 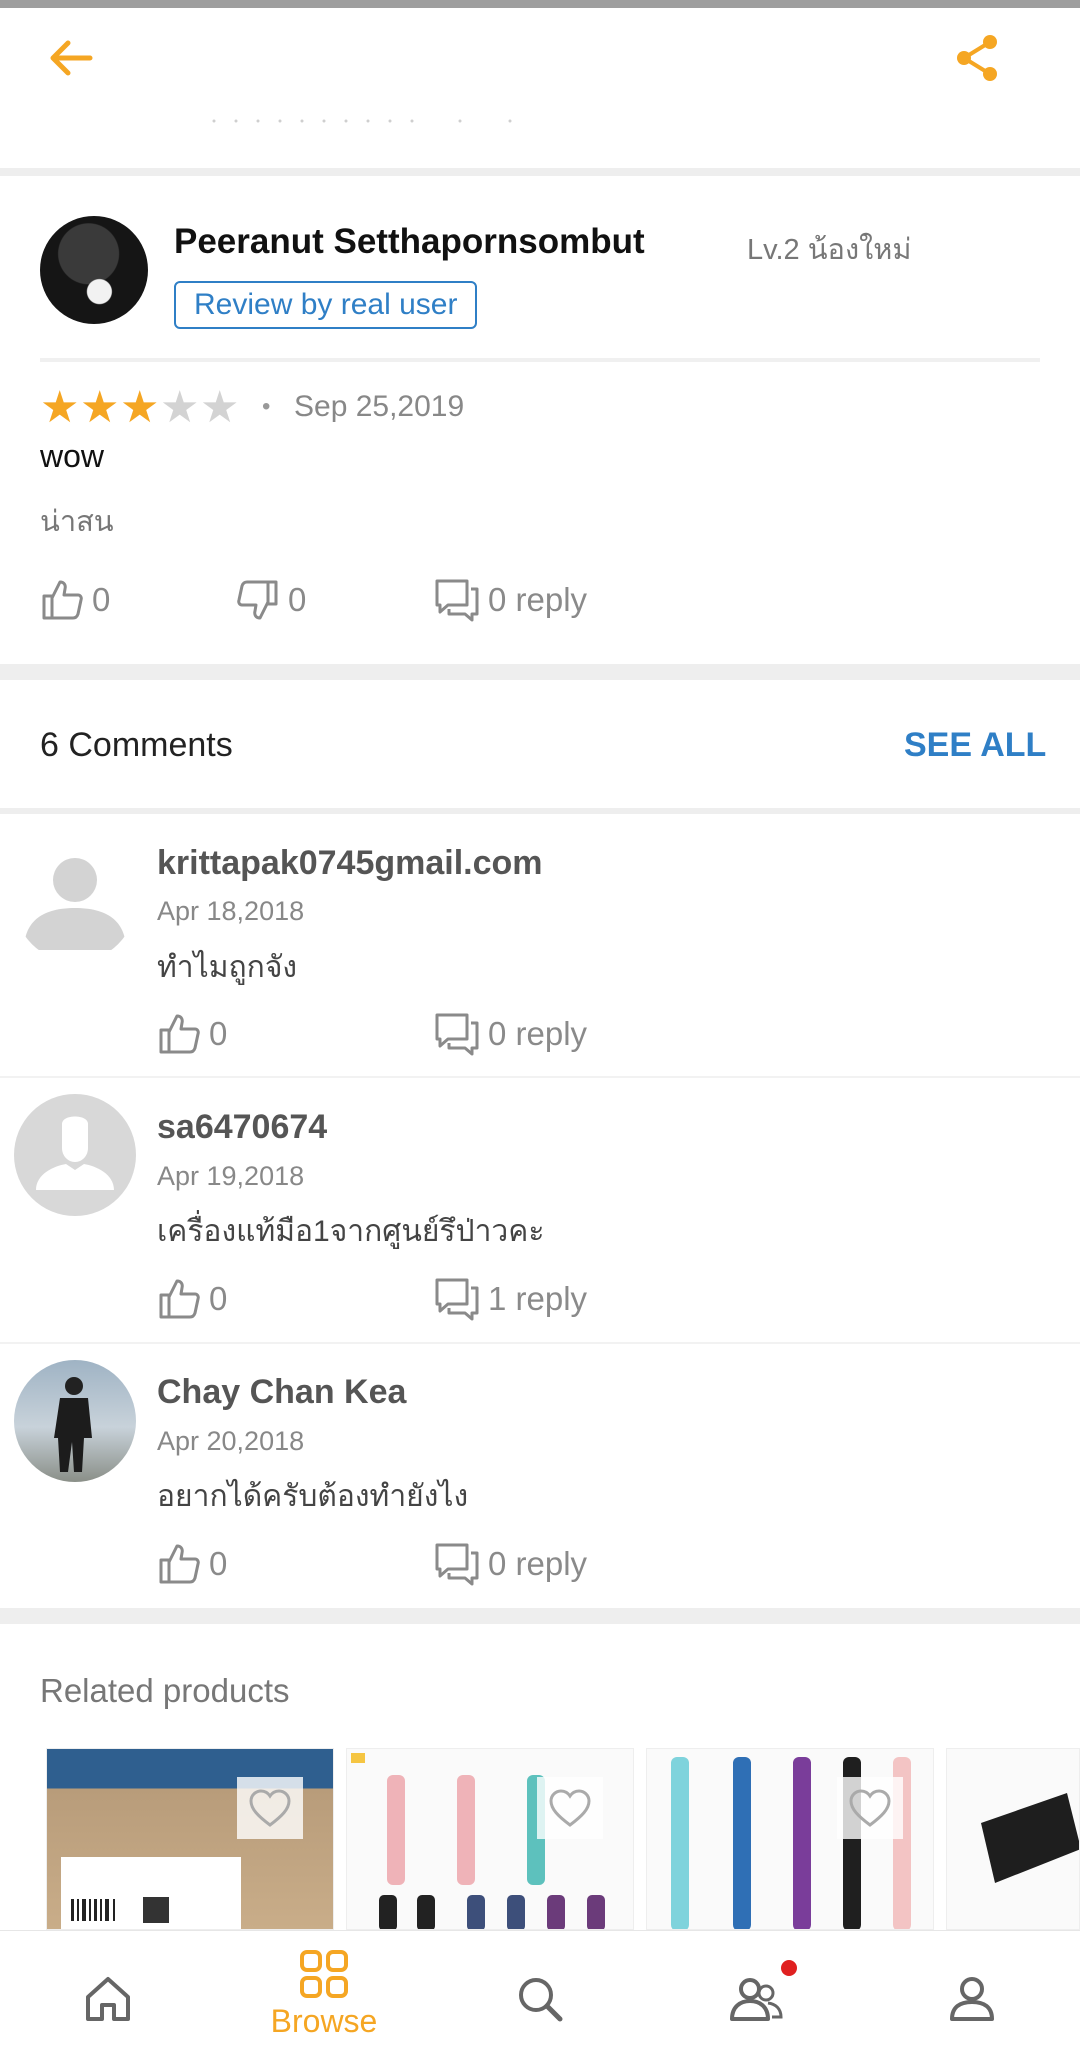 What do you see at coordinates (362, 121) in the screenshot?
I see `faded-dots` at bounding box center [362, 121].